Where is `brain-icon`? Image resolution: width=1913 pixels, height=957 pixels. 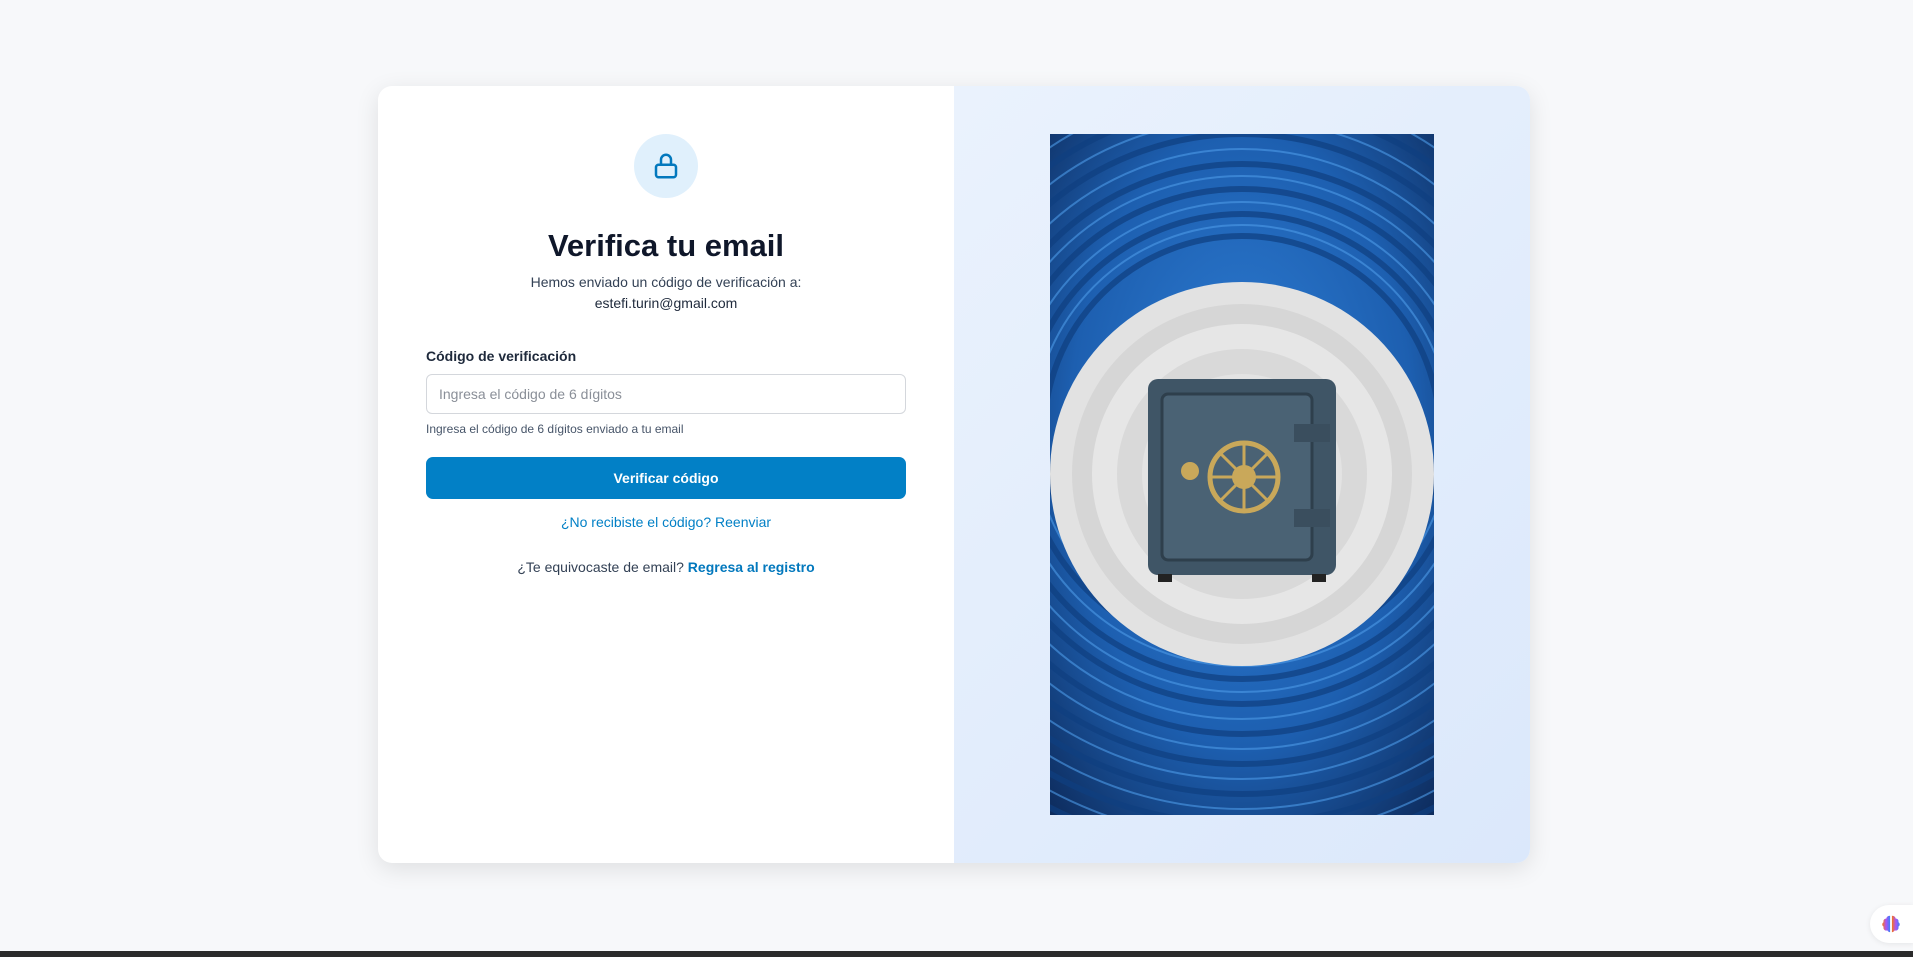
brain-icon is located at coordinates (1891, 924).